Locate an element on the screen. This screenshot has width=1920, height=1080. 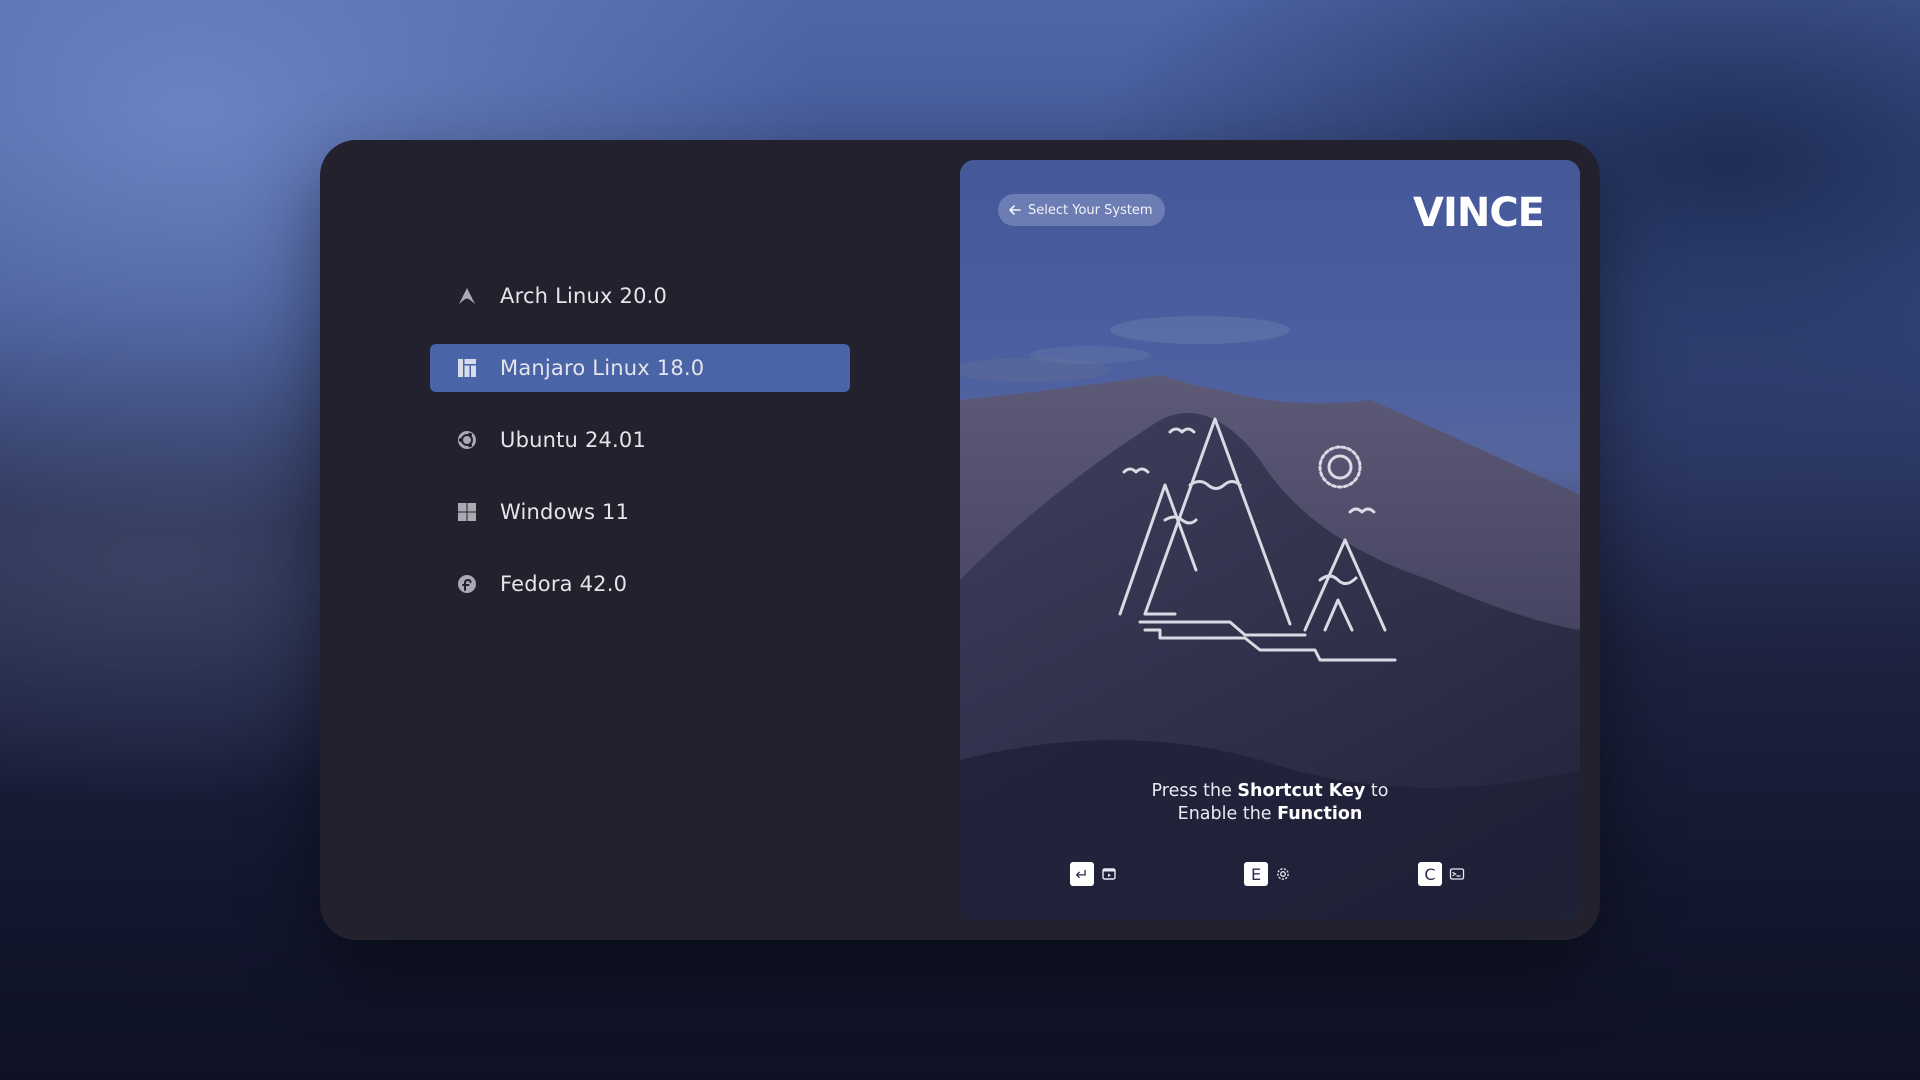
os-item-ubuntu: Ubuntu 24.01 is located at coordinates (640, 440).